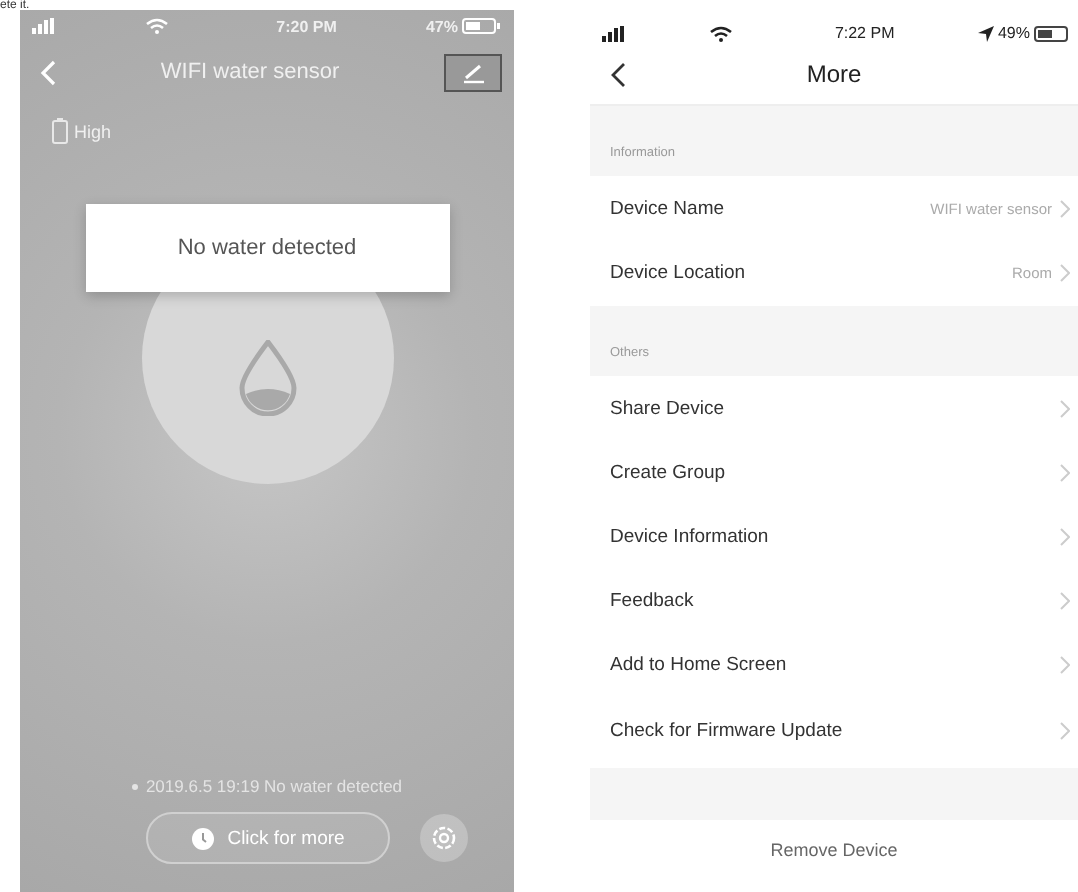 This screenshot has width=1078, height=892. I want to click on pencil-icon, so click(473, 72).